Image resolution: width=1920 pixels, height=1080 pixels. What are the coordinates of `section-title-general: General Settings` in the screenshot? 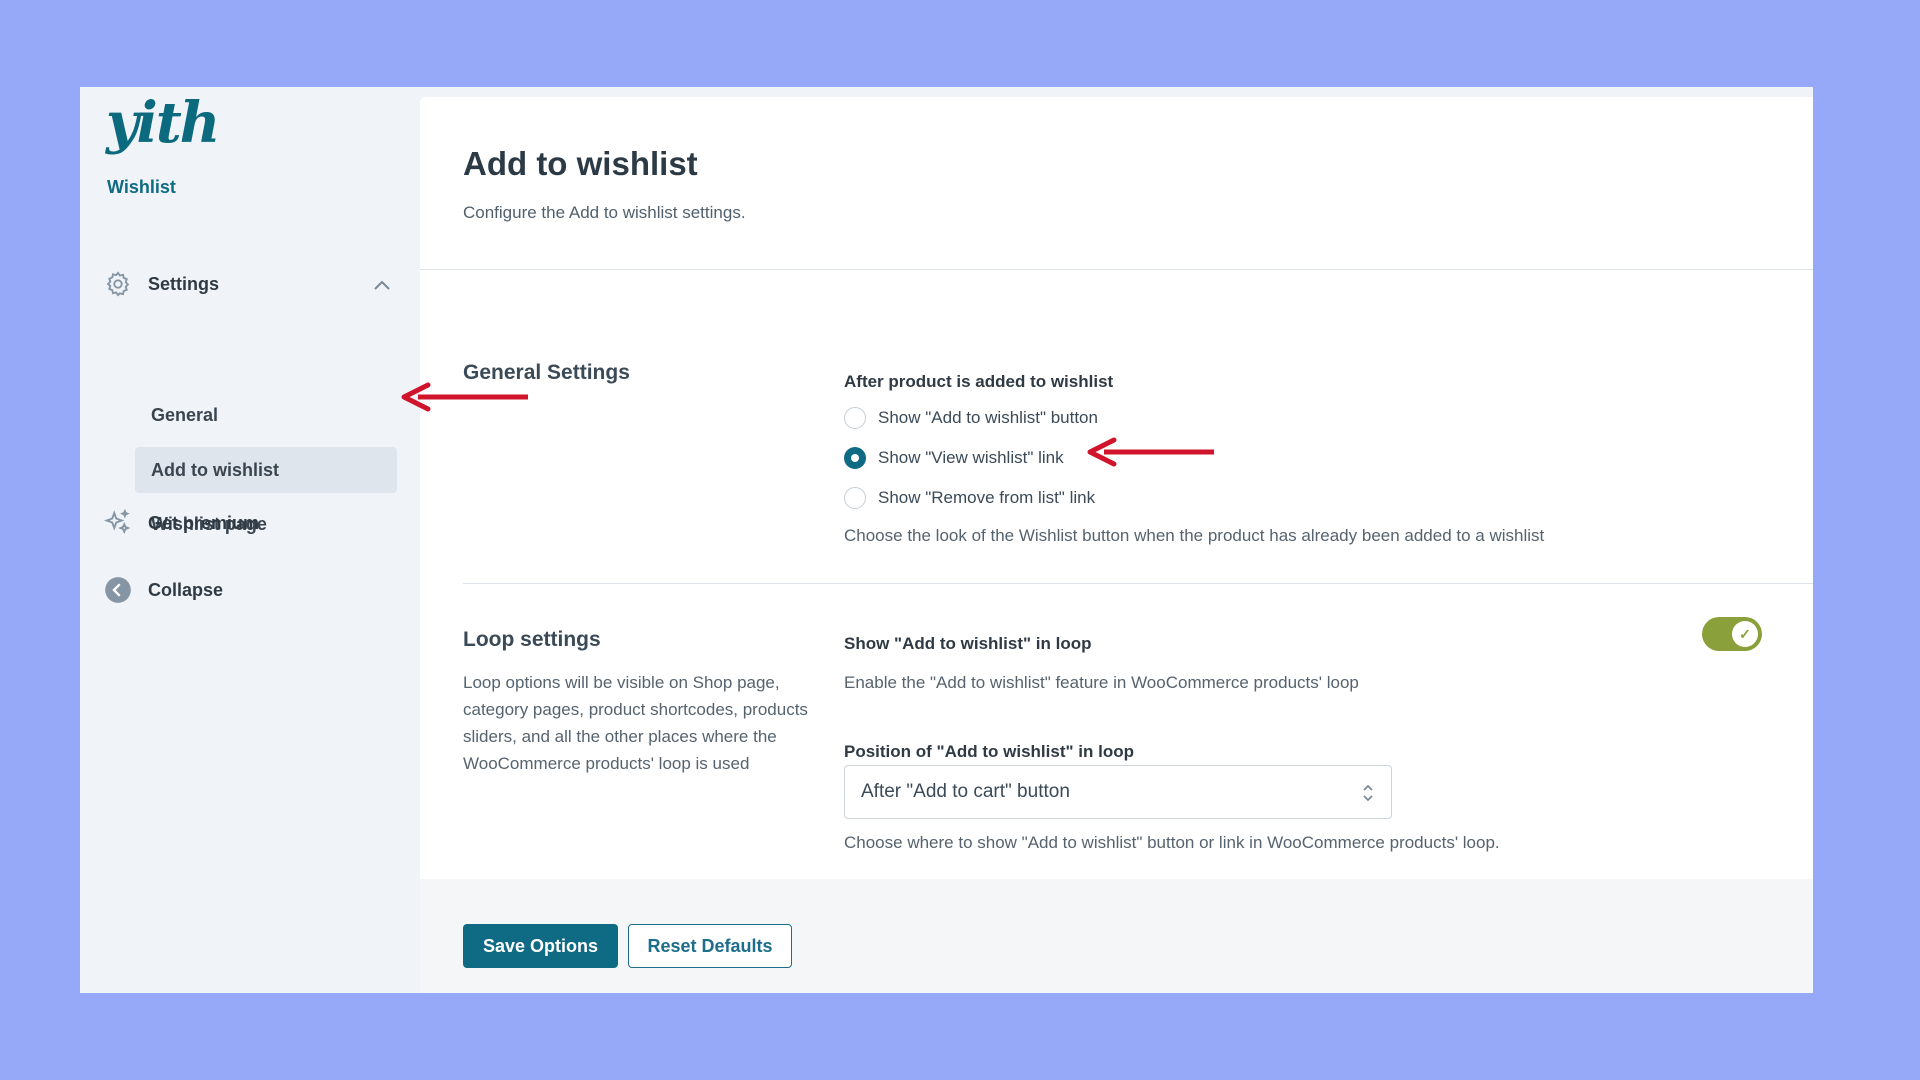 It's located at (546, 372).